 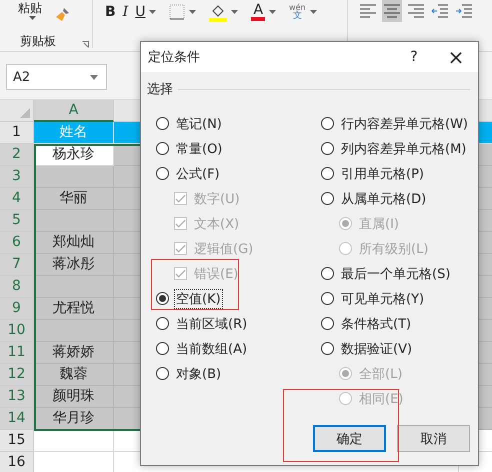 I want to click on row-header: 12, so click(x=17, y=375).